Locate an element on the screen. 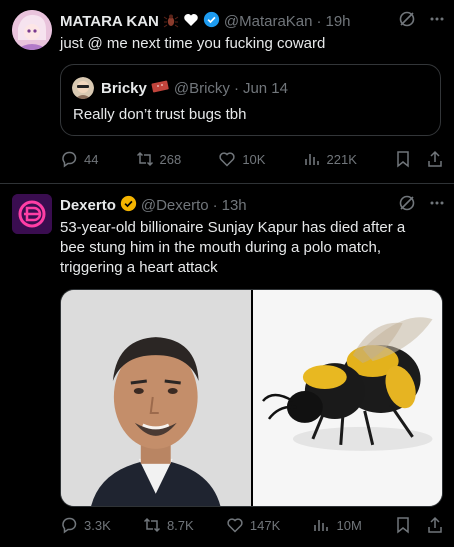  reply-button: 3.3K is located at coordinates (85, 525).